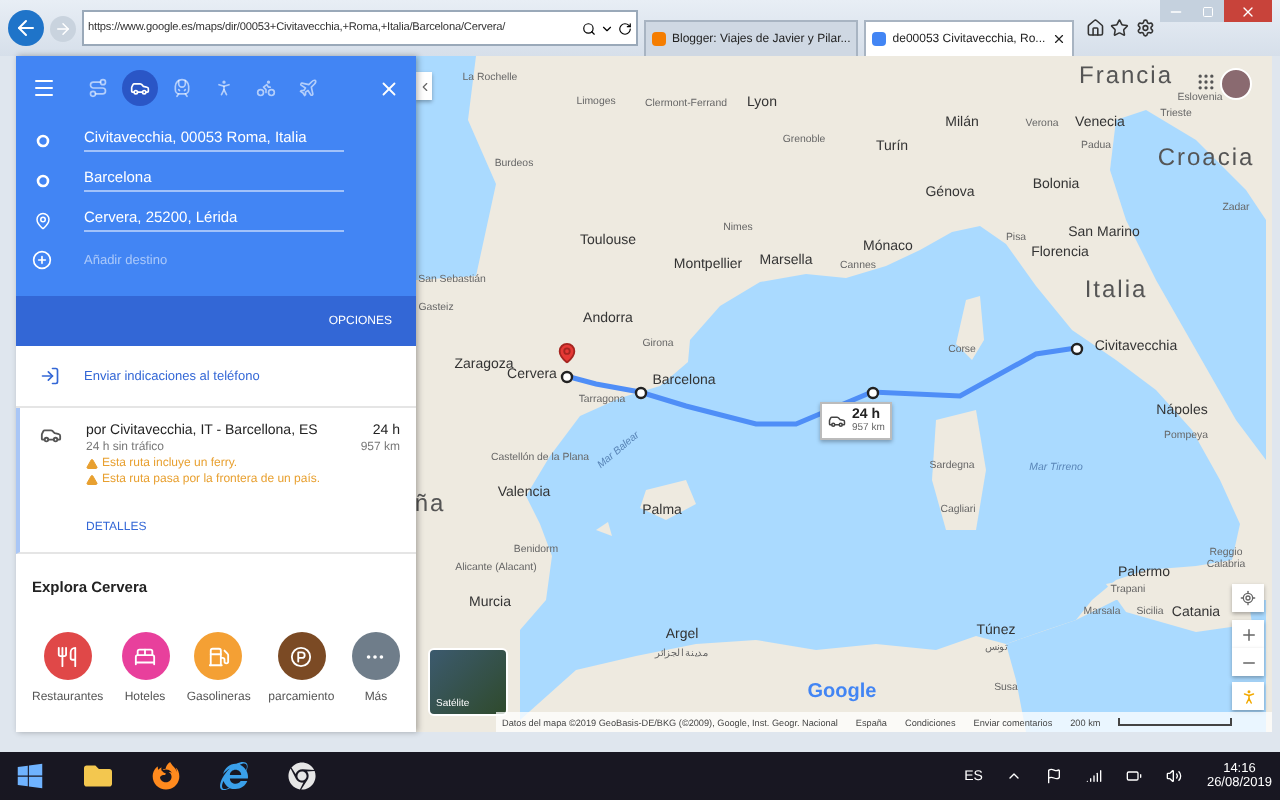  What do you see at coordinates (44, 88) in the screenshot?
I see `menu-icon` at bounding box center [44, 88].